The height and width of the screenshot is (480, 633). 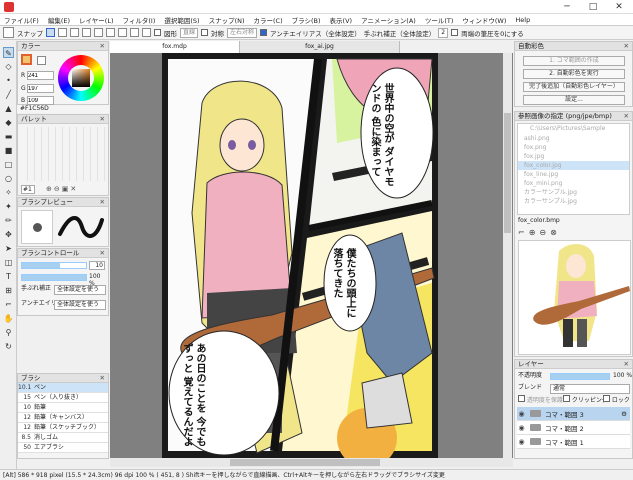 What do you see at coordinates (63, 418) in the screenshot?
I see `brush-item: 12 鉛筆（キャンバス）` at bounding box center [63, 418].